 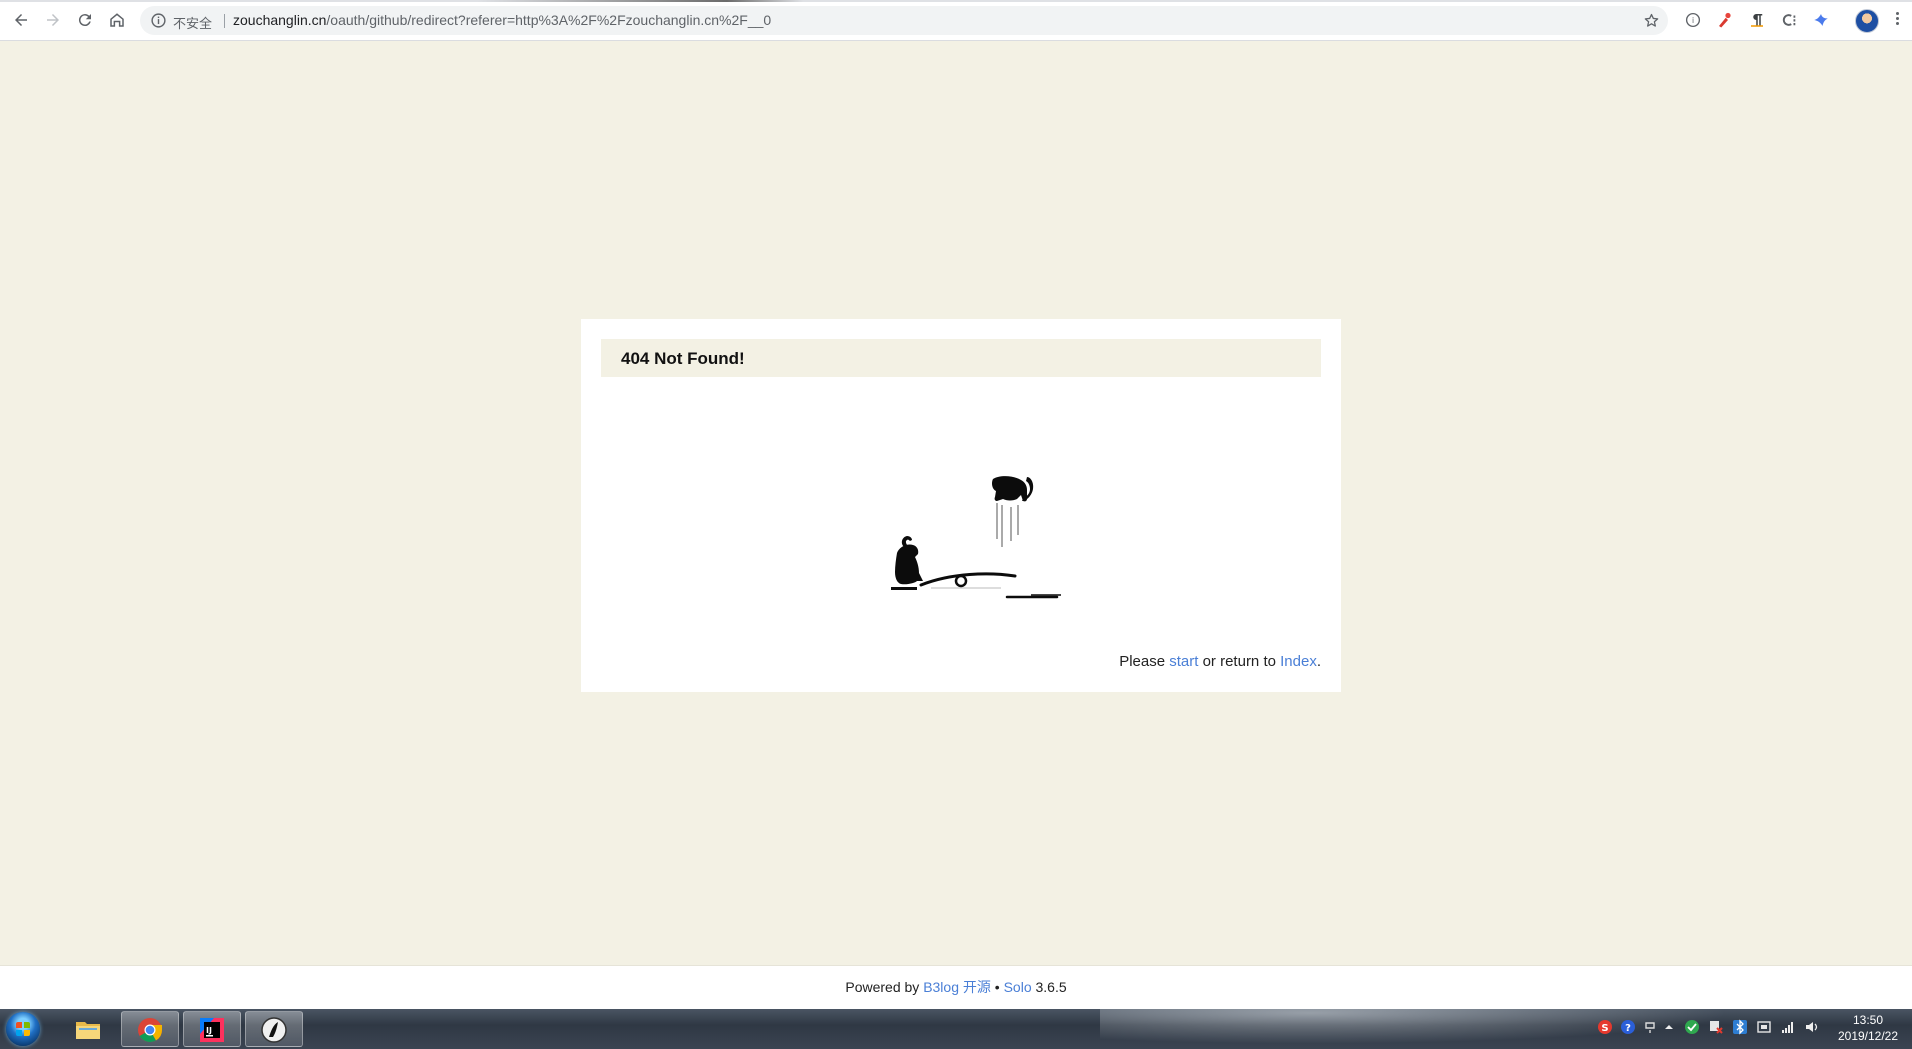 I want to click on url-host: zouchanglin.cn, so click(x=280, y=20).